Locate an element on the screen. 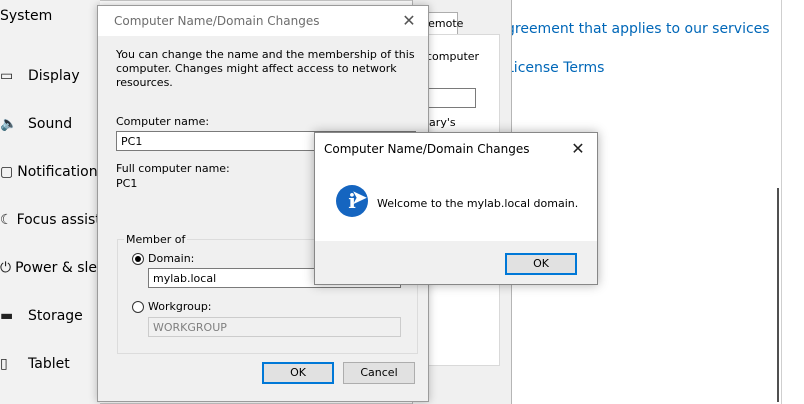 The width and height of the screenshot is (804, 404). sidebar-item-storage: ▬ Storage is located at coordinates (50, 316).